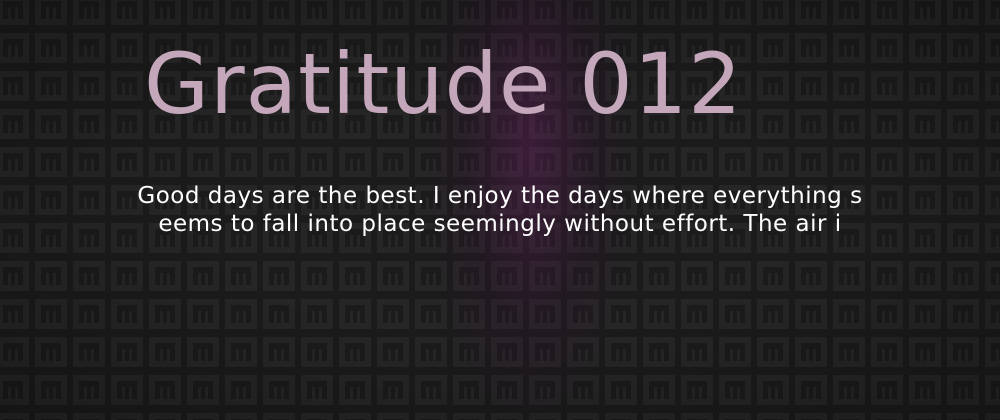 The height and width of the screenshot is (420, 1000). I want to click on post-title: Gratitude 012, so click(443, 84).